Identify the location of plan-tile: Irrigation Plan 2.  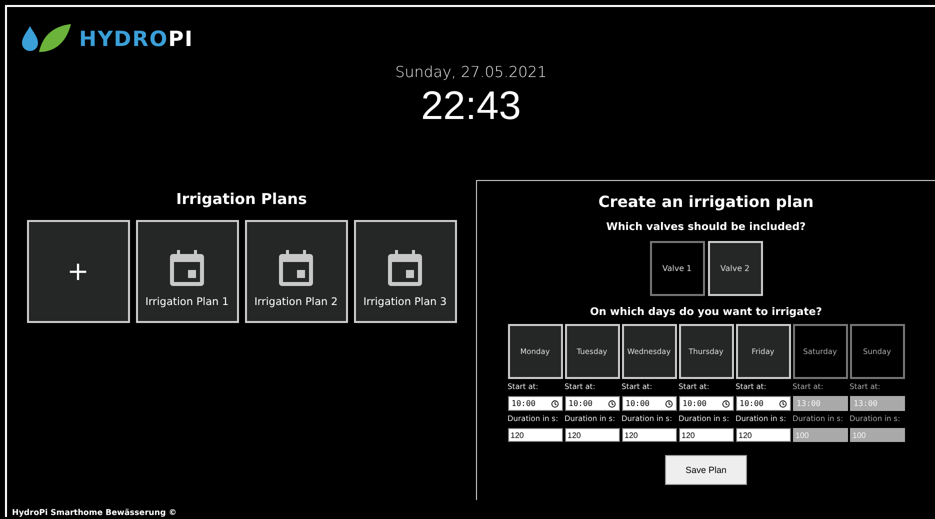
(296, 271).